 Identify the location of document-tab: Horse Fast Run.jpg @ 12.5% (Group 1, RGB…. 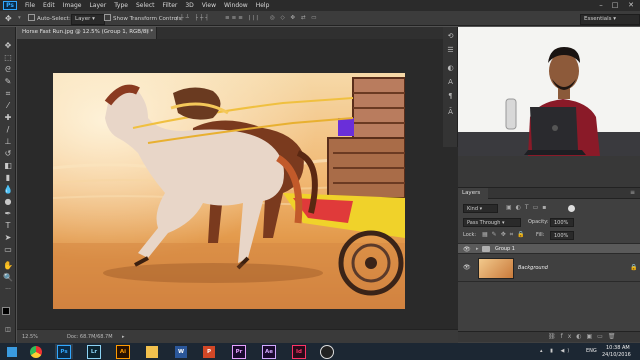
(87, 33).